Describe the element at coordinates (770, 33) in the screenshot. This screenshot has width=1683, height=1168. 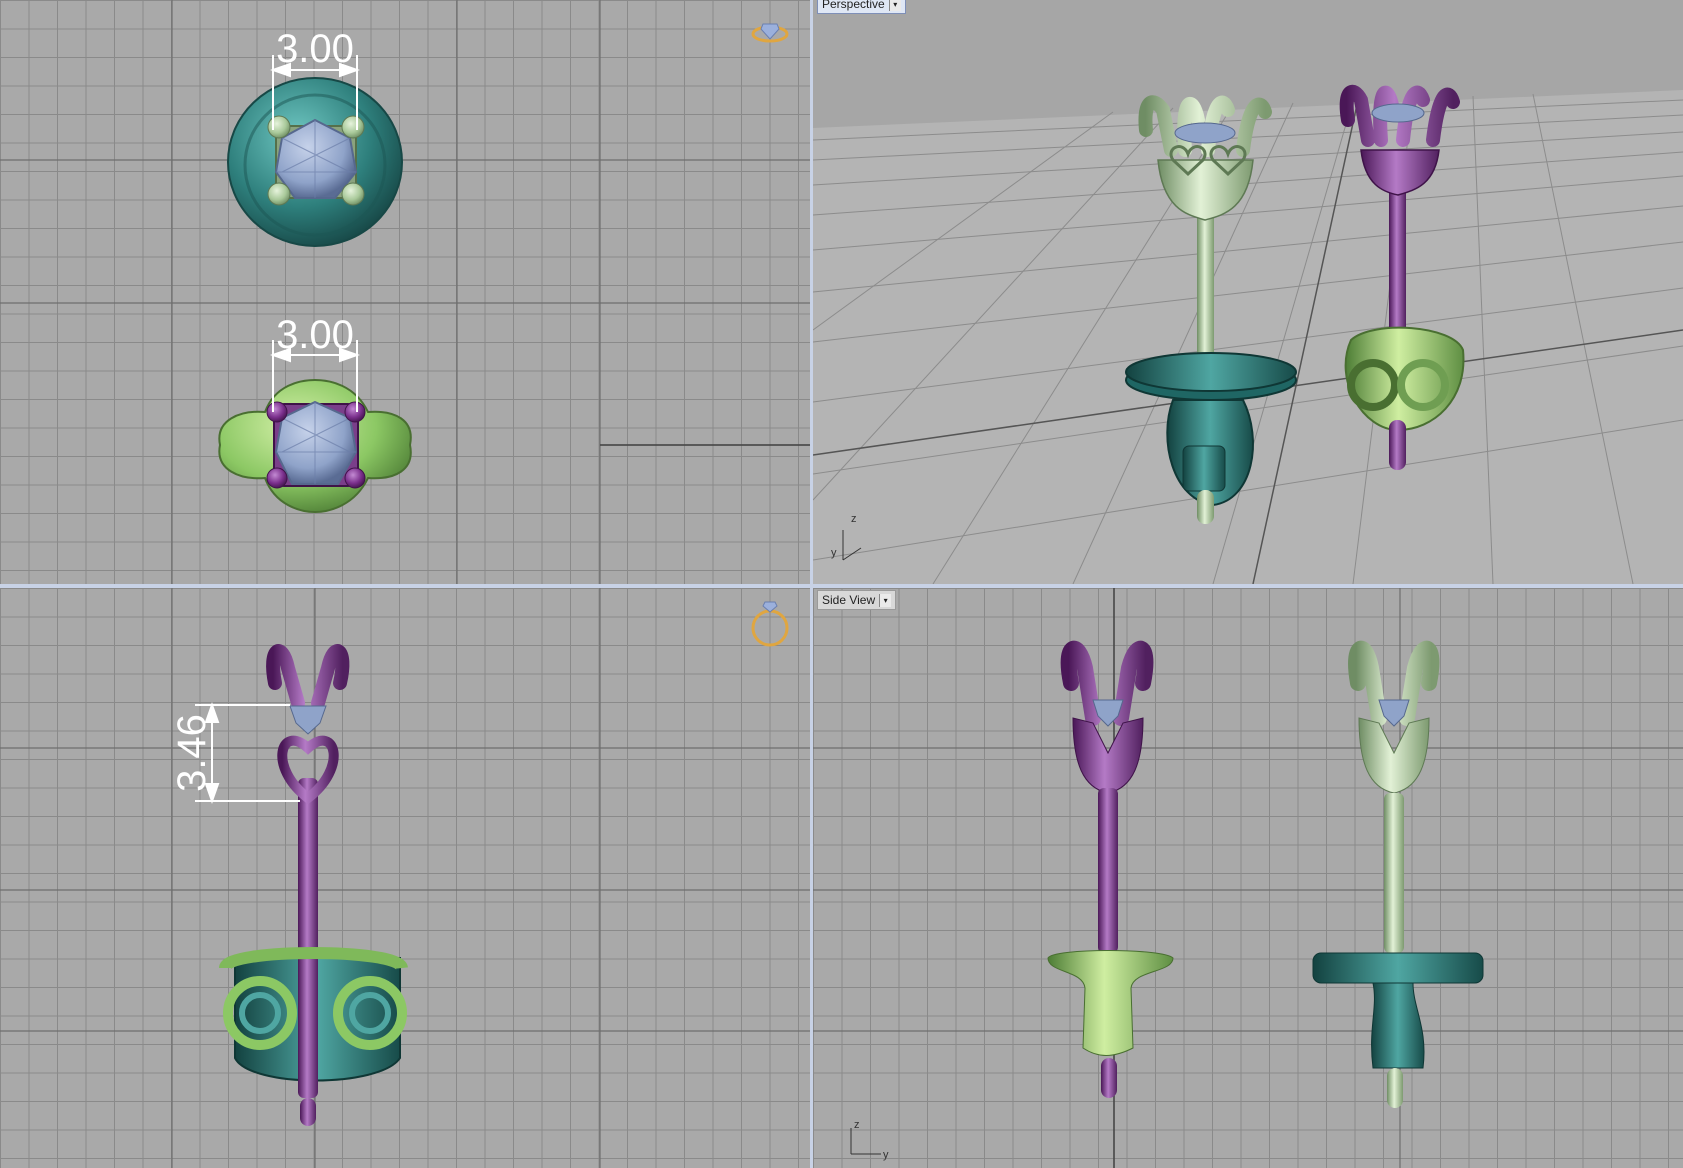
I see `diamond-ring-icon` at that location.